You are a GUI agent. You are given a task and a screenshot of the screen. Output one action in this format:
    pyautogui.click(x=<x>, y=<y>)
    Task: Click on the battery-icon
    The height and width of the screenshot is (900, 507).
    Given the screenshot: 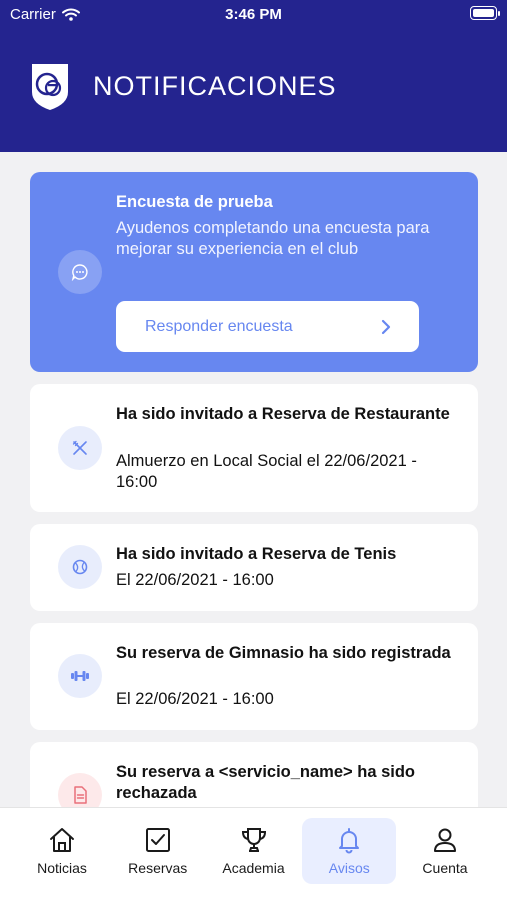 What is the action you would take?
    pyautogui.click(x=485, y=13)
    